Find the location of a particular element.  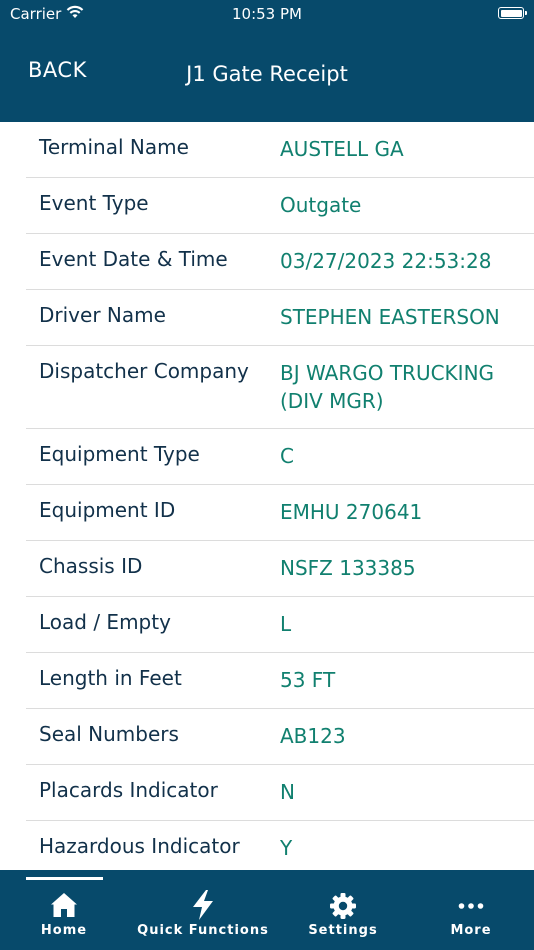

home-icon is located at coordinates (64, 906).